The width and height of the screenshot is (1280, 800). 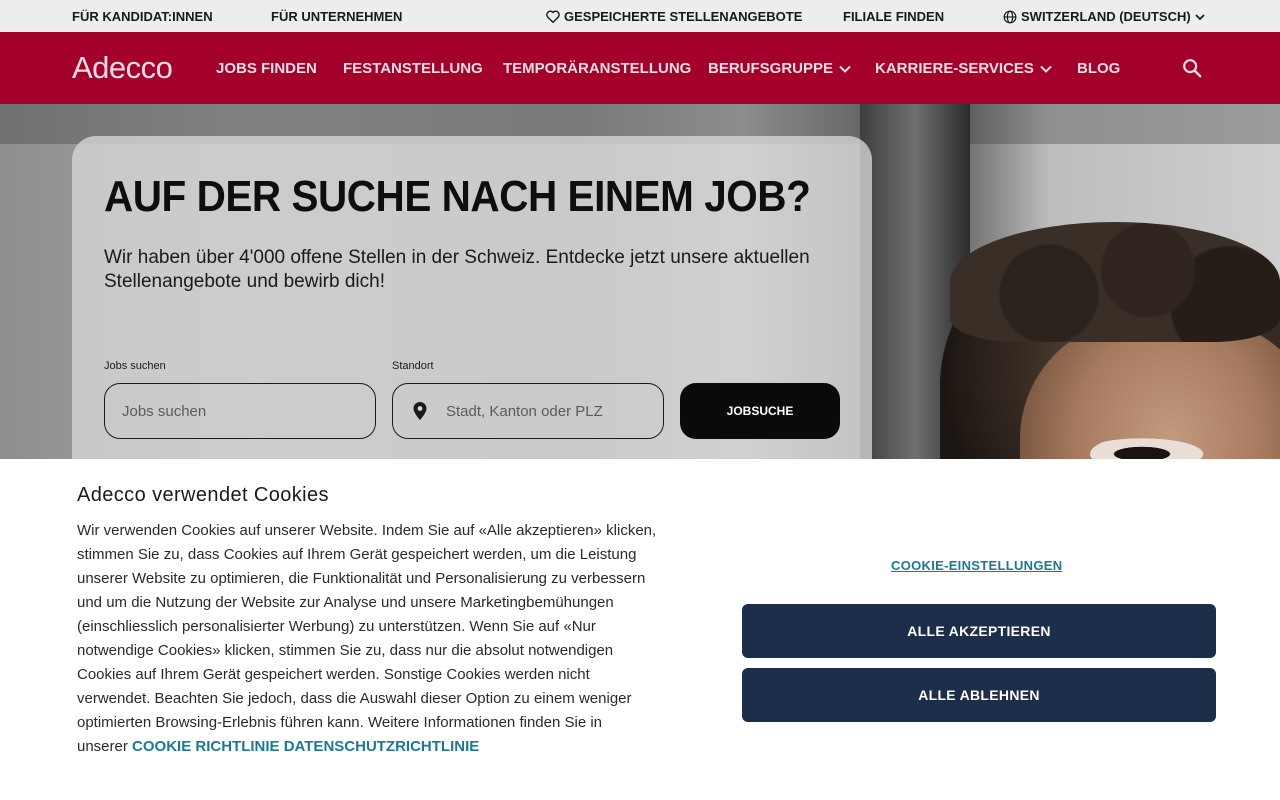 What do you see at coordinates (240, 411) in the screenshot?
I see `jobs-search-input: Jobs suchen` at bounding box center [240, 411].